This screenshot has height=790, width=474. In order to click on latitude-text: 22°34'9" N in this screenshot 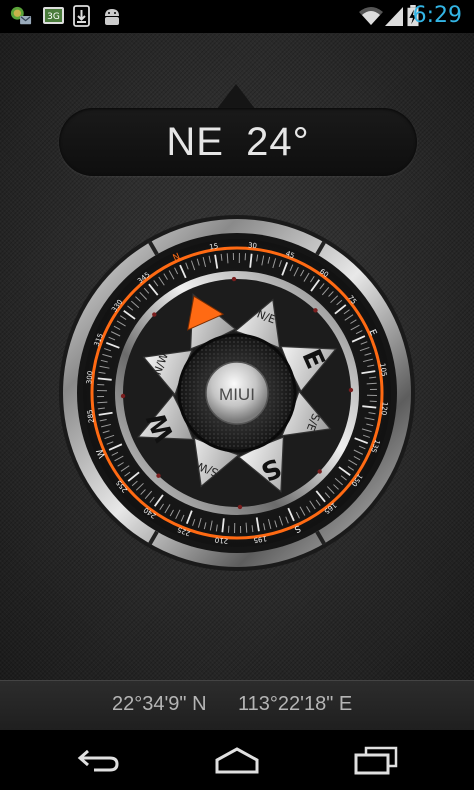, I will do `click(159, 704)`.